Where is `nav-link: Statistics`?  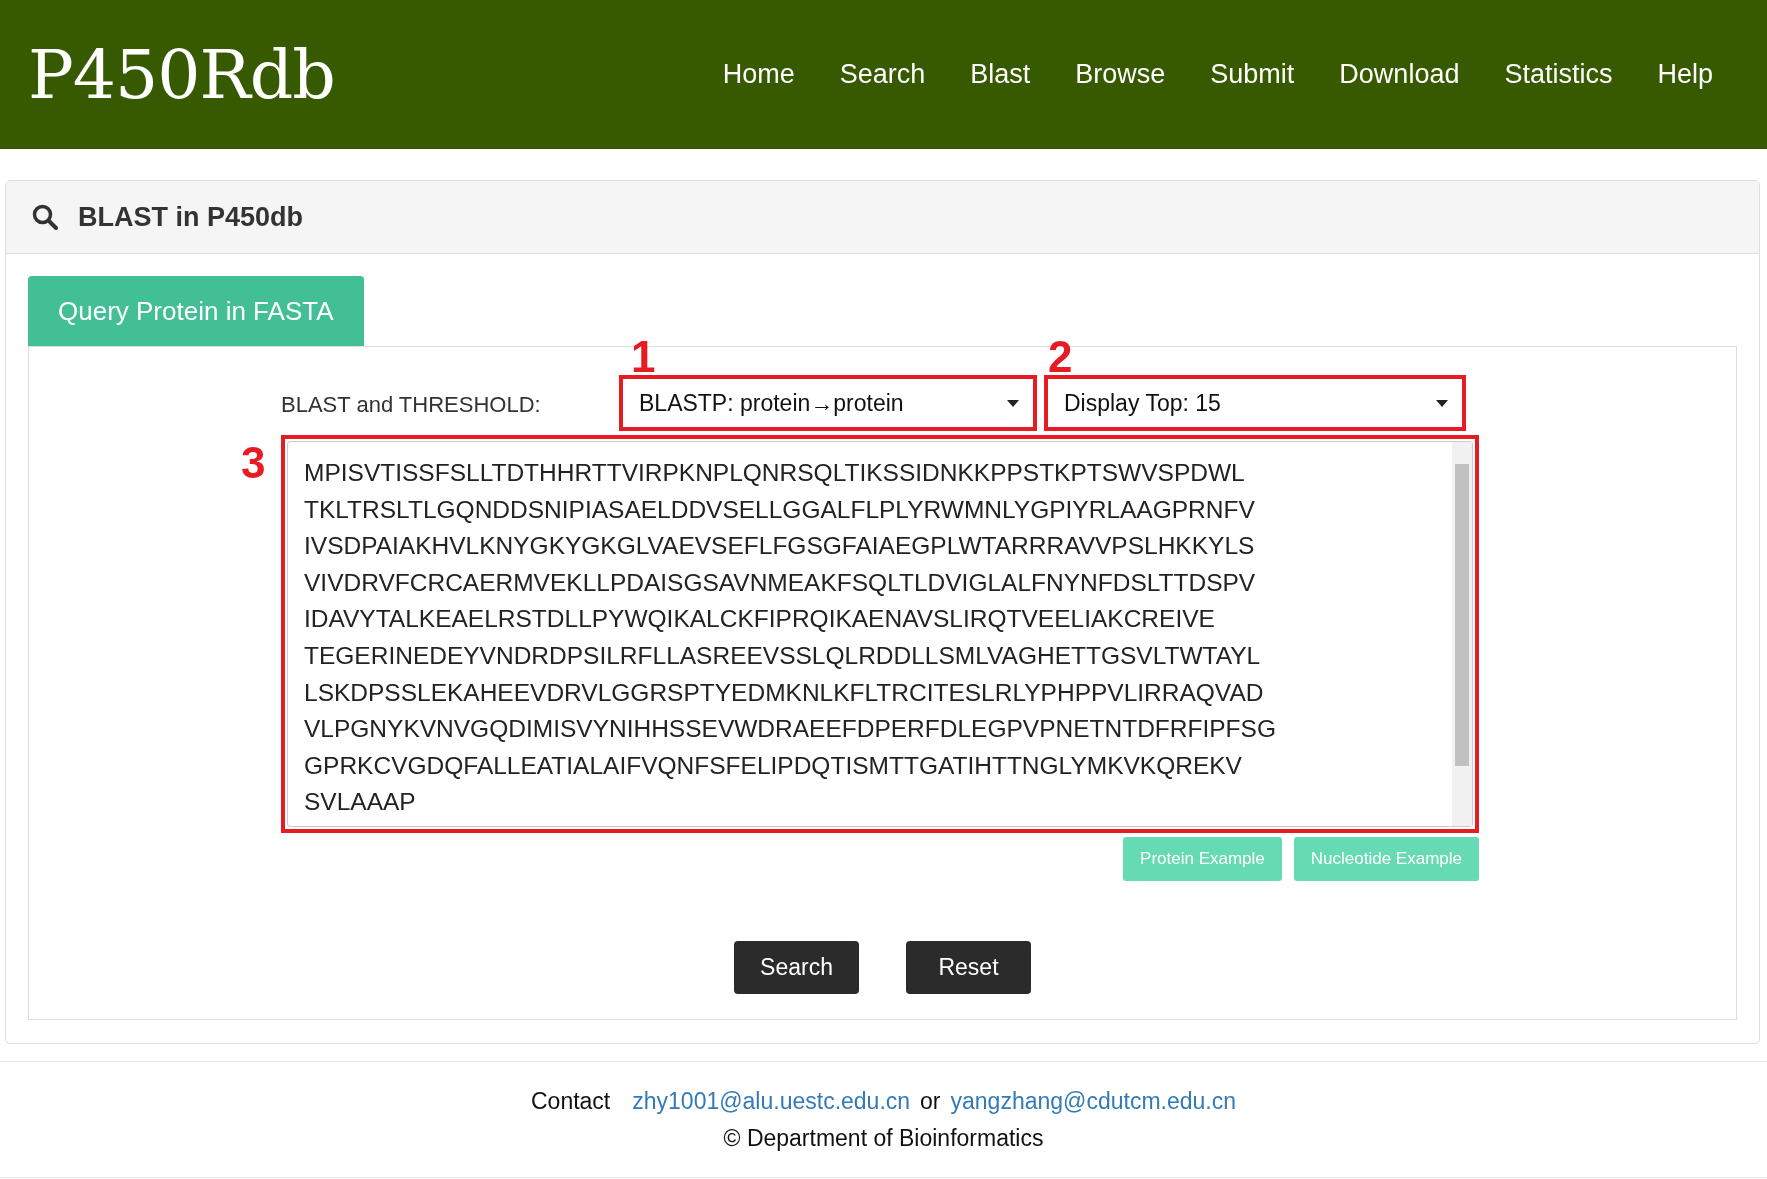
nav-link: Statistics is located at coordinates (1558, 74).